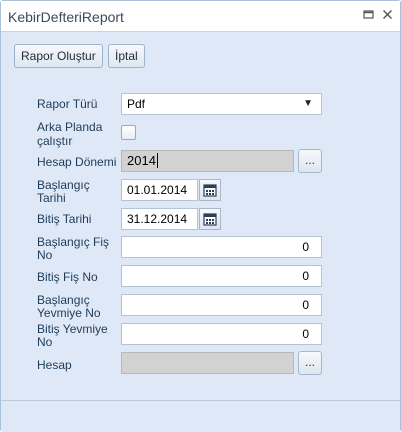 The height and width of the screenshot is (432, 401). I want to click on window-title: KebirDefteriReport, so click(66, 17).